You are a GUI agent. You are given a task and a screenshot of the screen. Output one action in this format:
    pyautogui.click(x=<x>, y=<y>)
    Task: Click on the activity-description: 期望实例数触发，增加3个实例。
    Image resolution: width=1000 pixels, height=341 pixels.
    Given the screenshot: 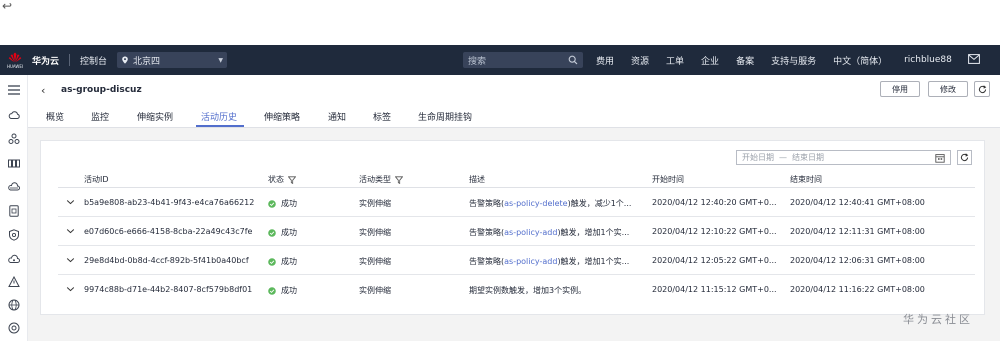 What is the action you would take?
    pyautogui.click(x=556, y=290)
    